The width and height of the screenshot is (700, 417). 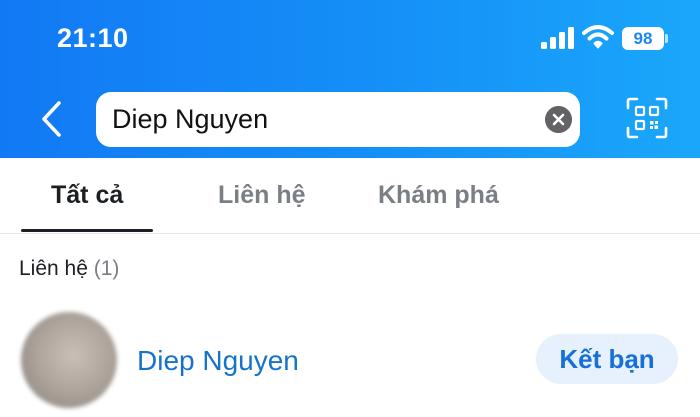 What do you see at coordinates (87, 230) in the screenshot?
I see `active-tab-indicator` at bounding box center [87, 230].